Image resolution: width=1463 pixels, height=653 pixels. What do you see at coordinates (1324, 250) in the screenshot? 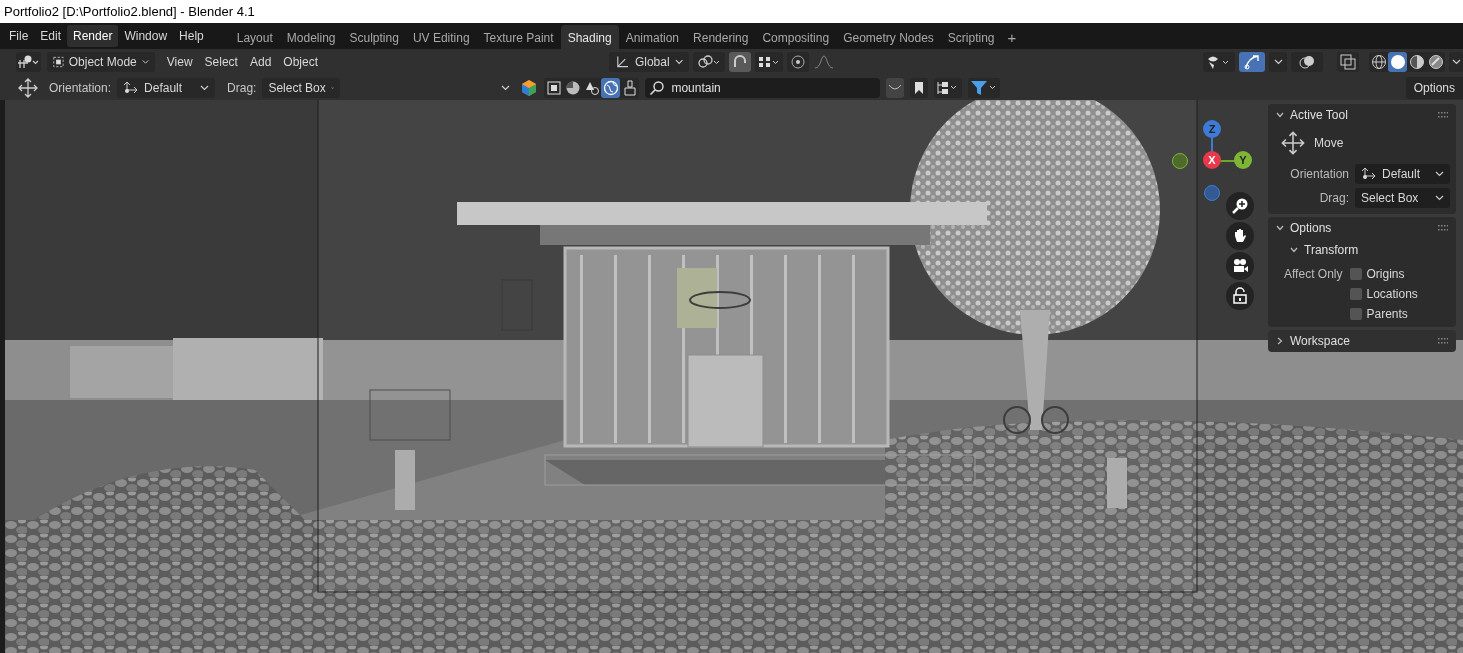
I see `subpanel-header: Transform` at bounding box center [1324, 250].